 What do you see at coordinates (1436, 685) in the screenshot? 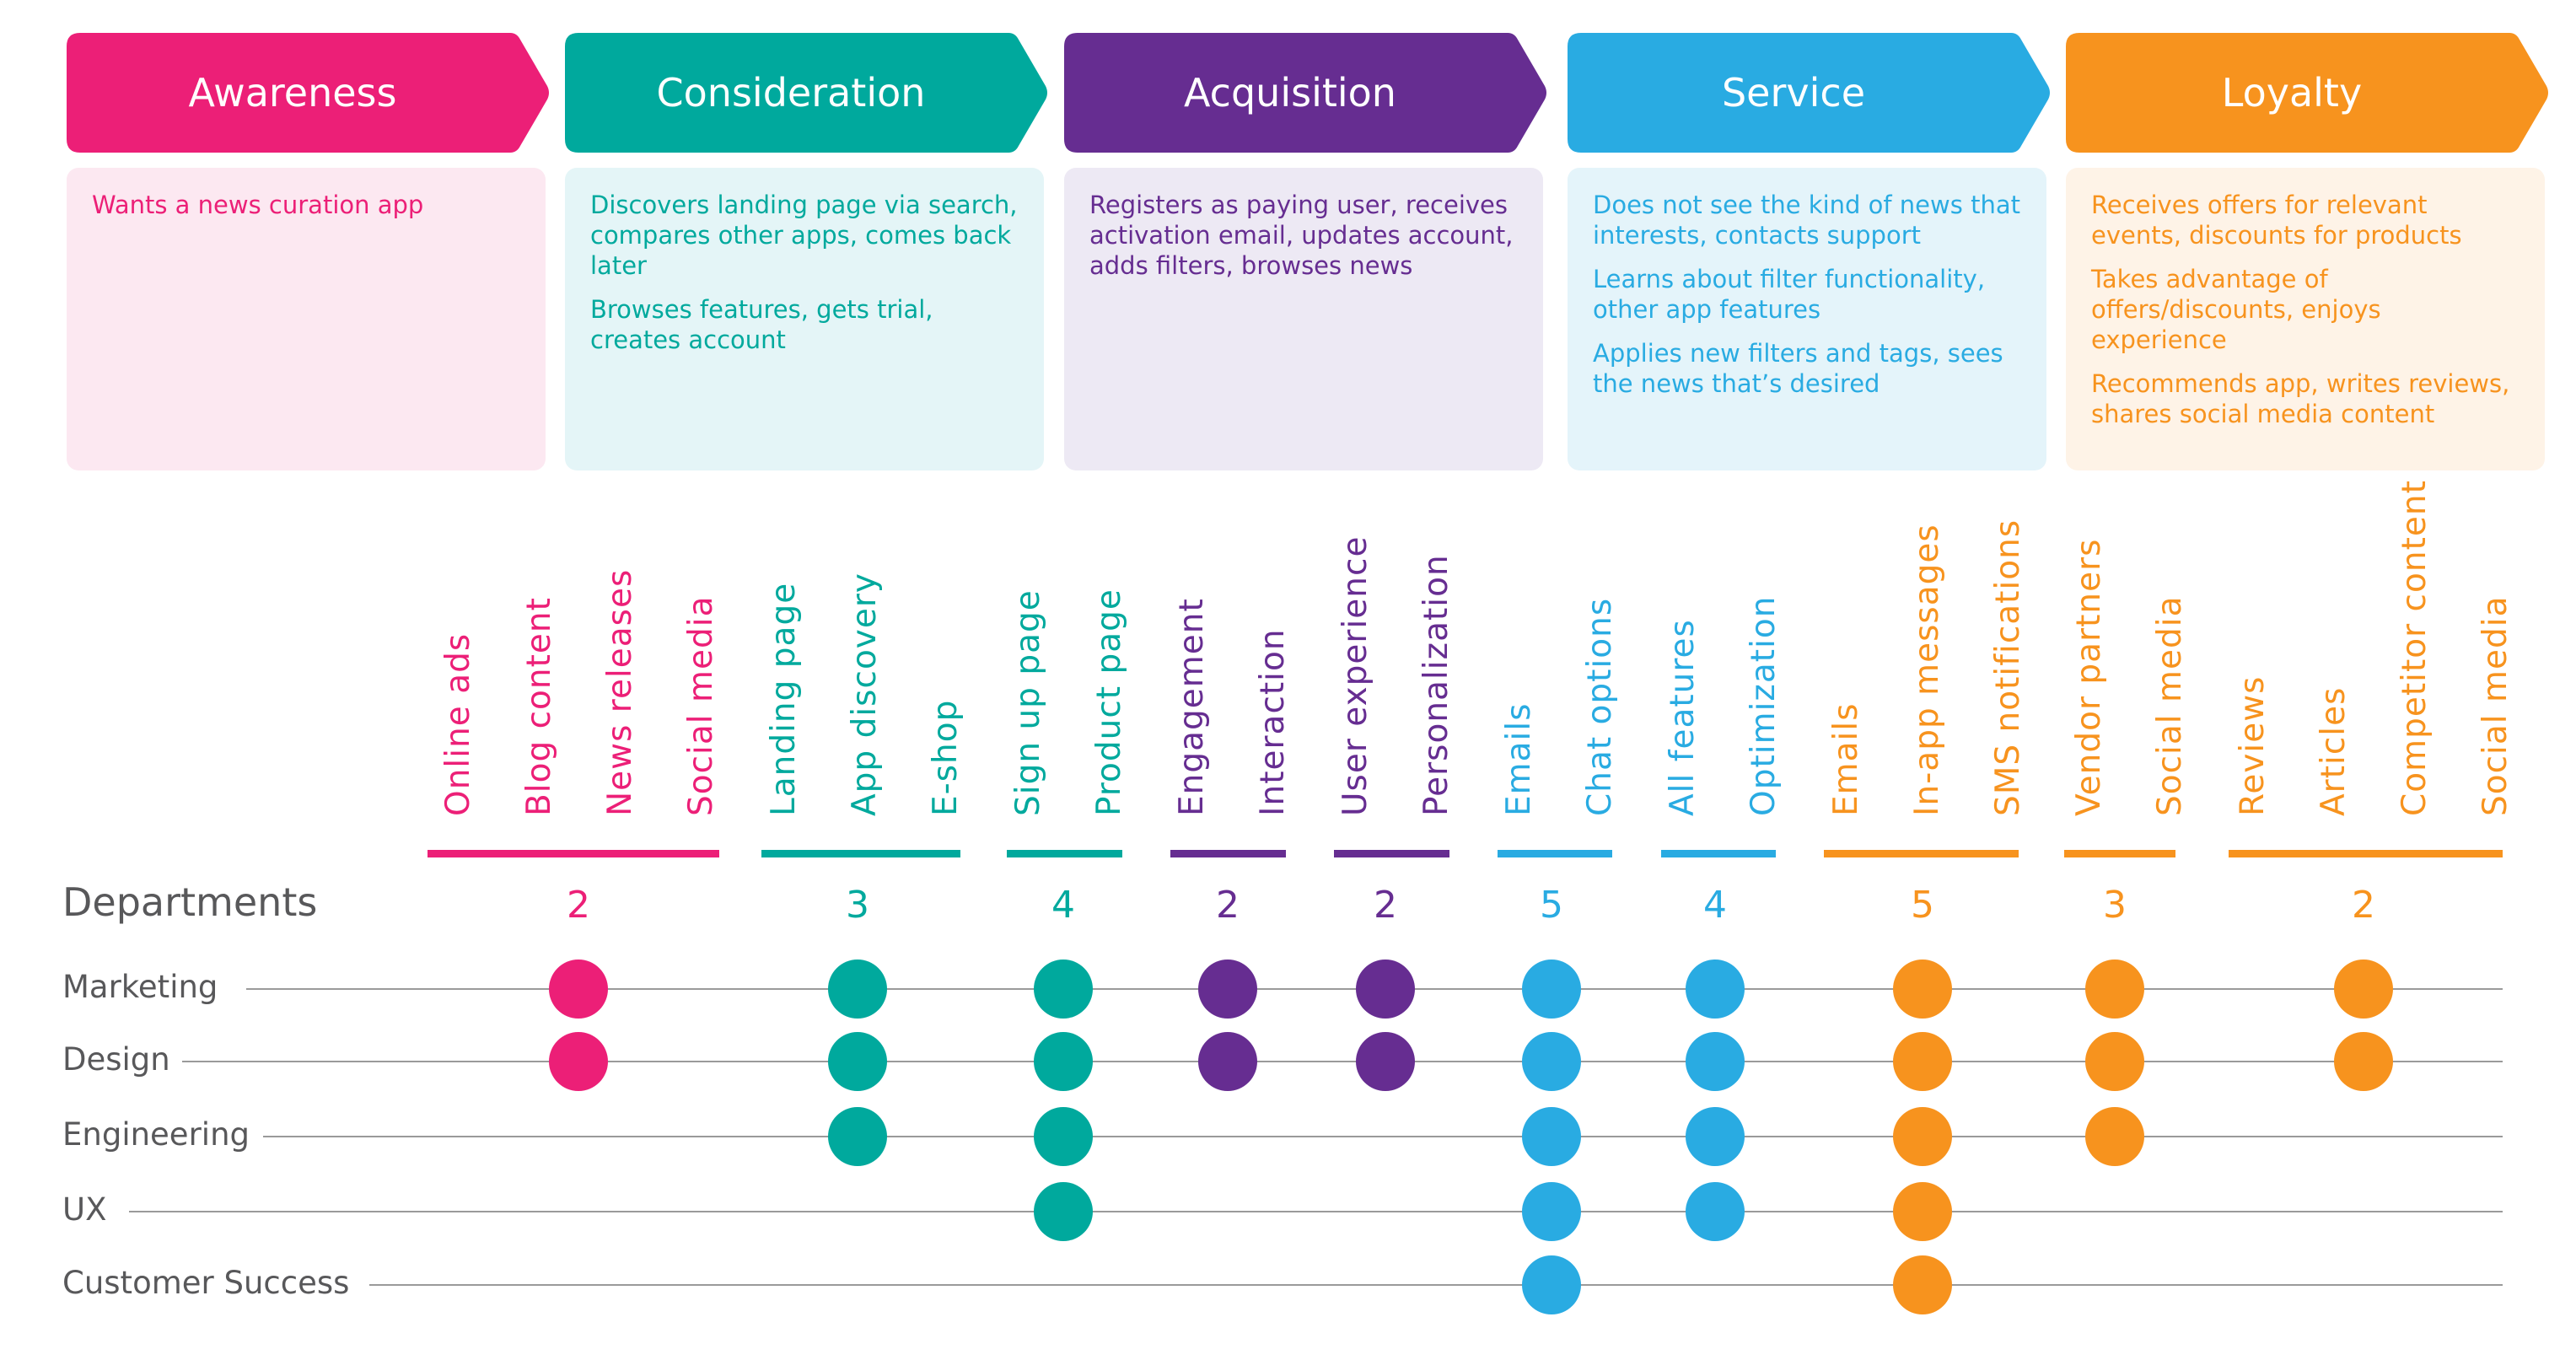
I see `touchpoint-label: Personalization` at bounding box center [1436, 685].